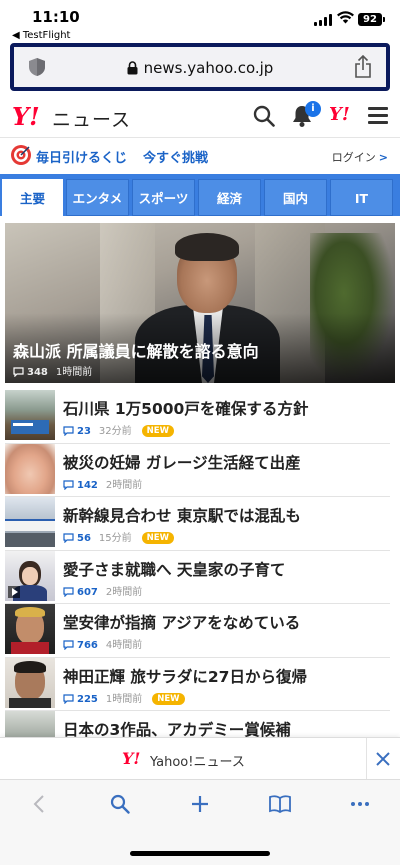 This screenshot has height=865, width=400. Describe the element at coordinates (102, 483) in the screenshot. I see `article-meta: 142 2時間前` at that location.